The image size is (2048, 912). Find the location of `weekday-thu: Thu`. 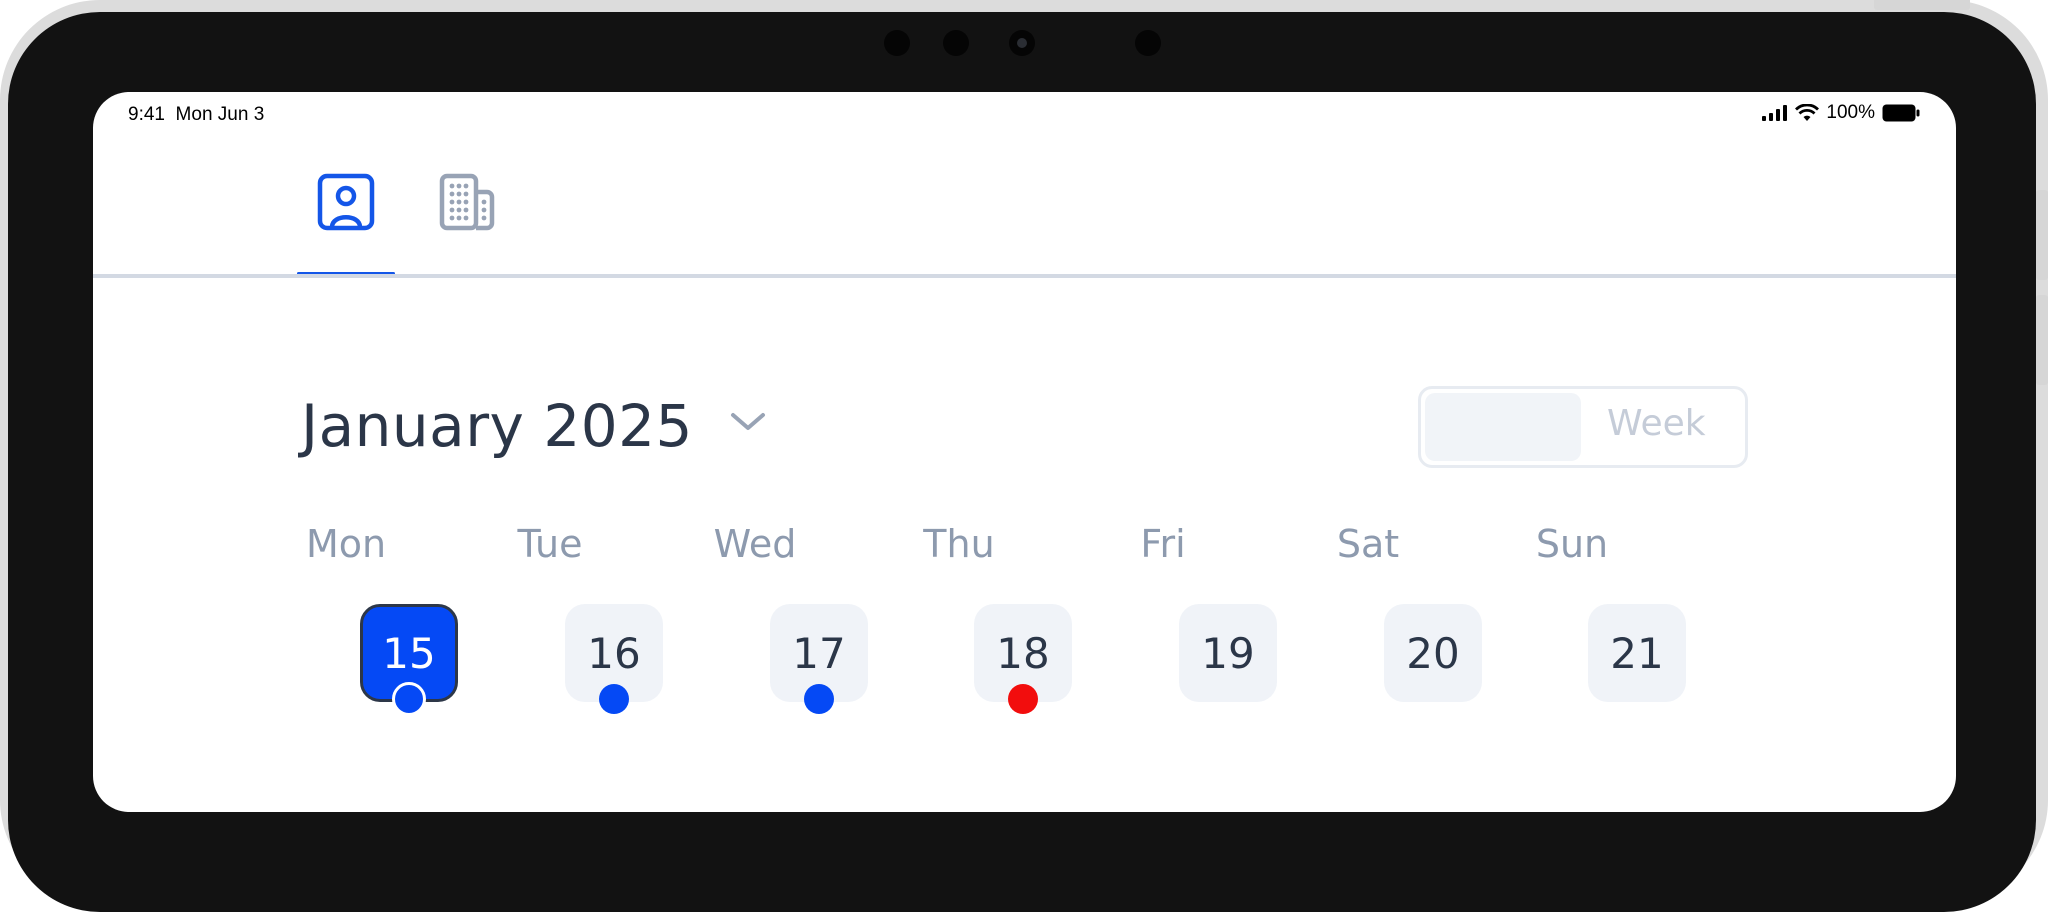

weekday-thu: Thu is located at coordinates (959, 544).